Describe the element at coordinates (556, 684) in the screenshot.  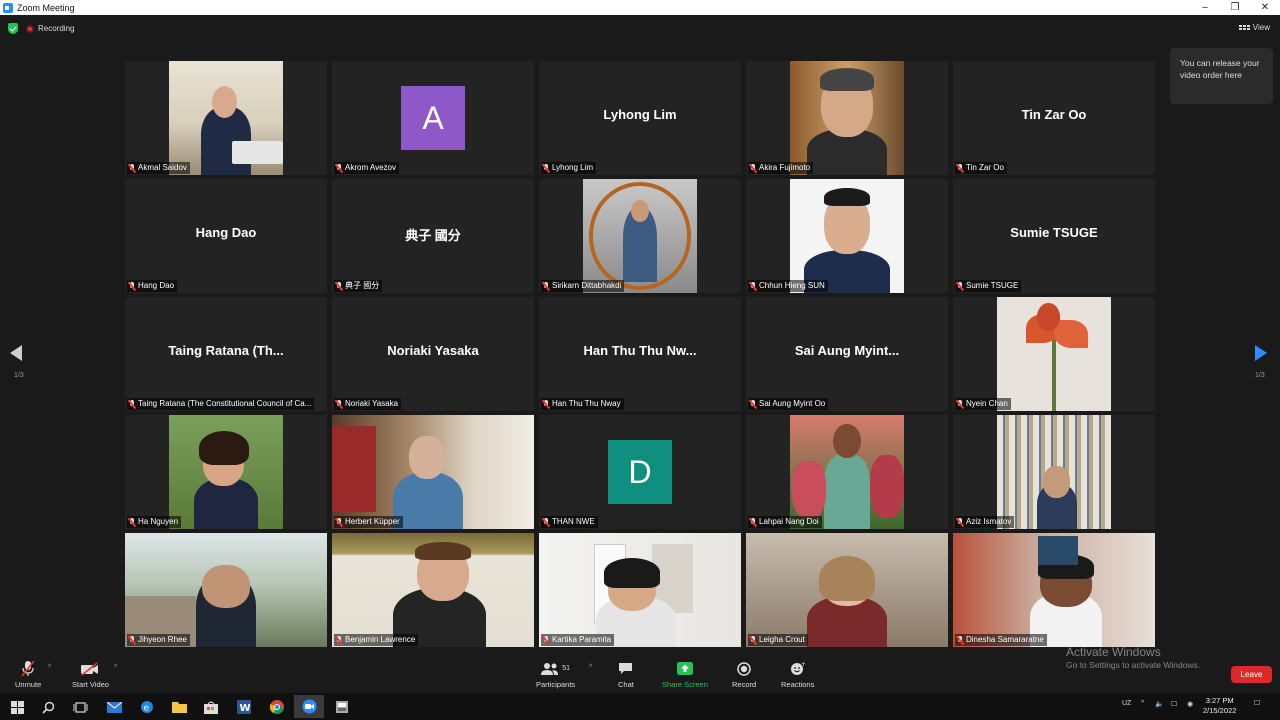
I see `participants-label: Participants` at that location.